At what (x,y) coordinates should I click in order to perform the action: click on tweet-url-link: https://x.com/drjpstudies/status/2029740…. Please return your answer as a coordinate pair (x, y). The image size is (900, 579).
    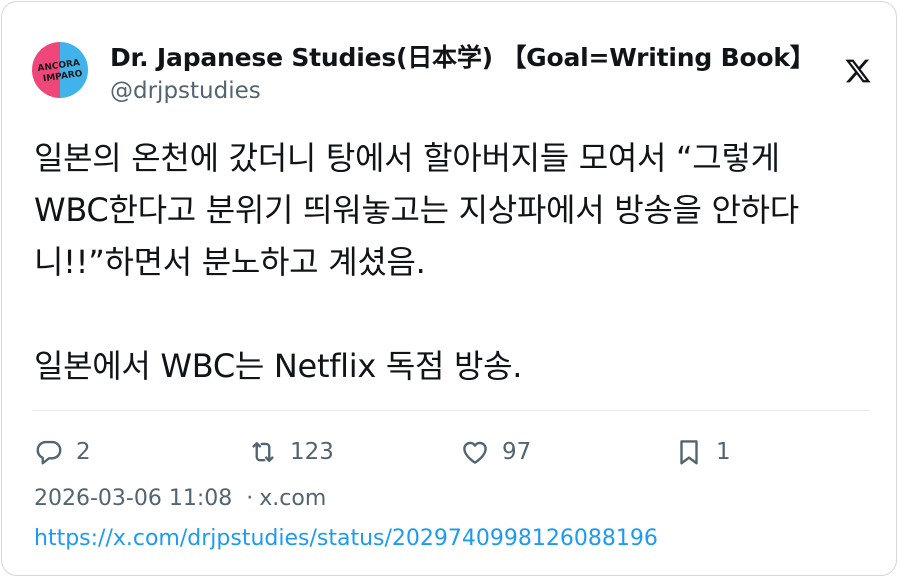
    Looking at the image, I should click on (346, 538).